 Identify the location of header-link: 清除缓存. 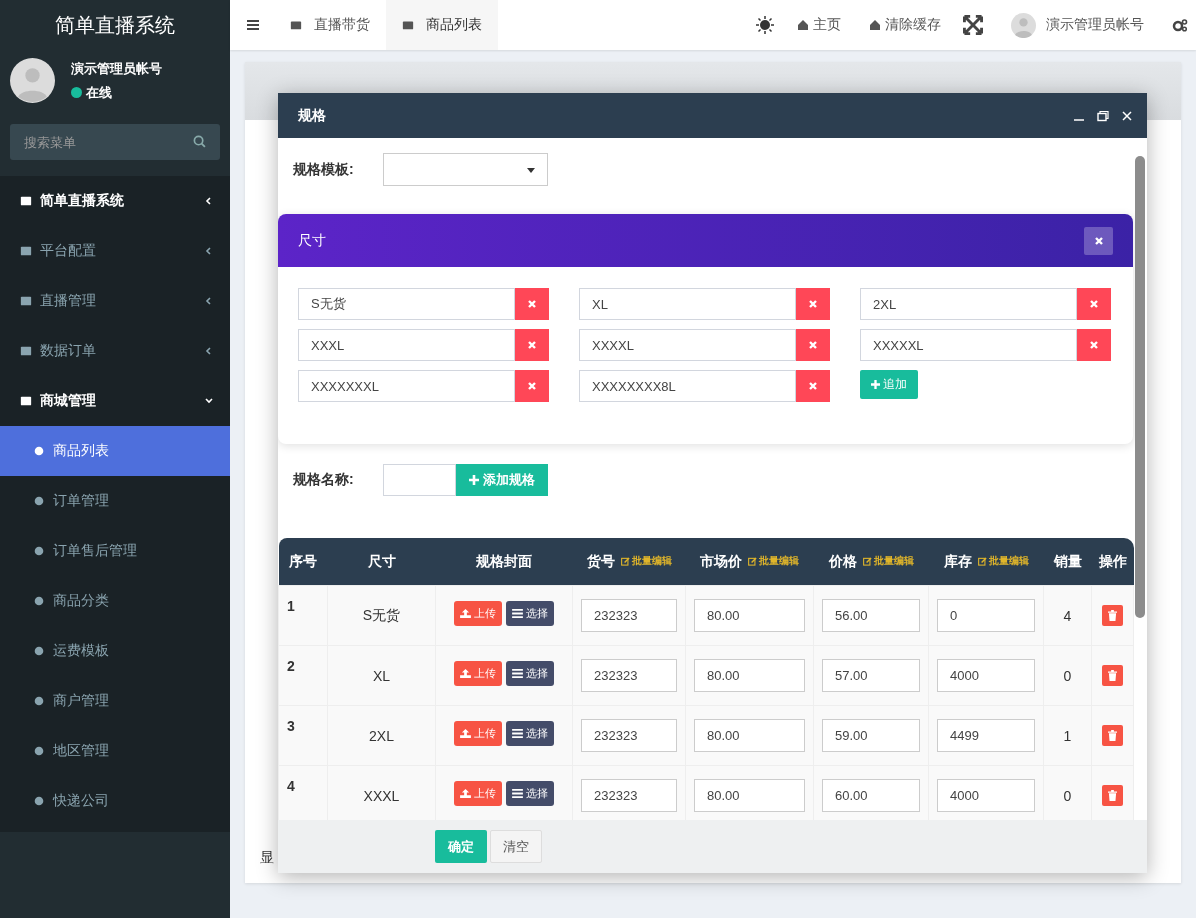
(905, 25).